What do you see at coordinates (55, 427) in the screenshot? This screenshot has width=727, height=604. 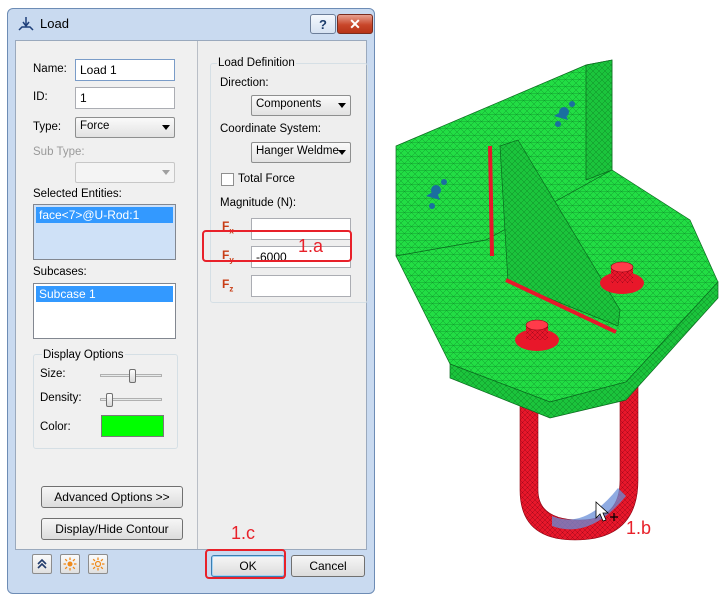 I see `color-label: Color:` at bounding box center [55, 427].